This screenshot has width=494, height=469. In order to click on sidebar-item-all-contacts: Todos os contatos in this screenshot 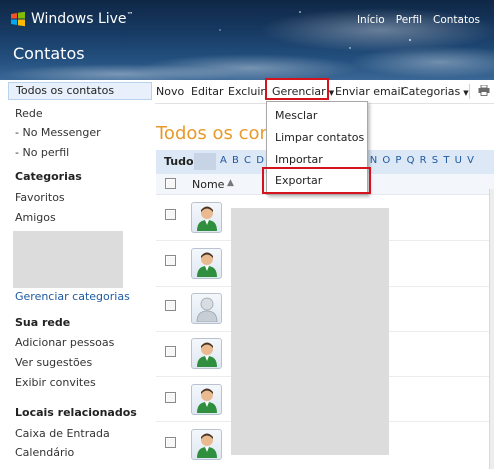, I will do `click(80, 91)`.